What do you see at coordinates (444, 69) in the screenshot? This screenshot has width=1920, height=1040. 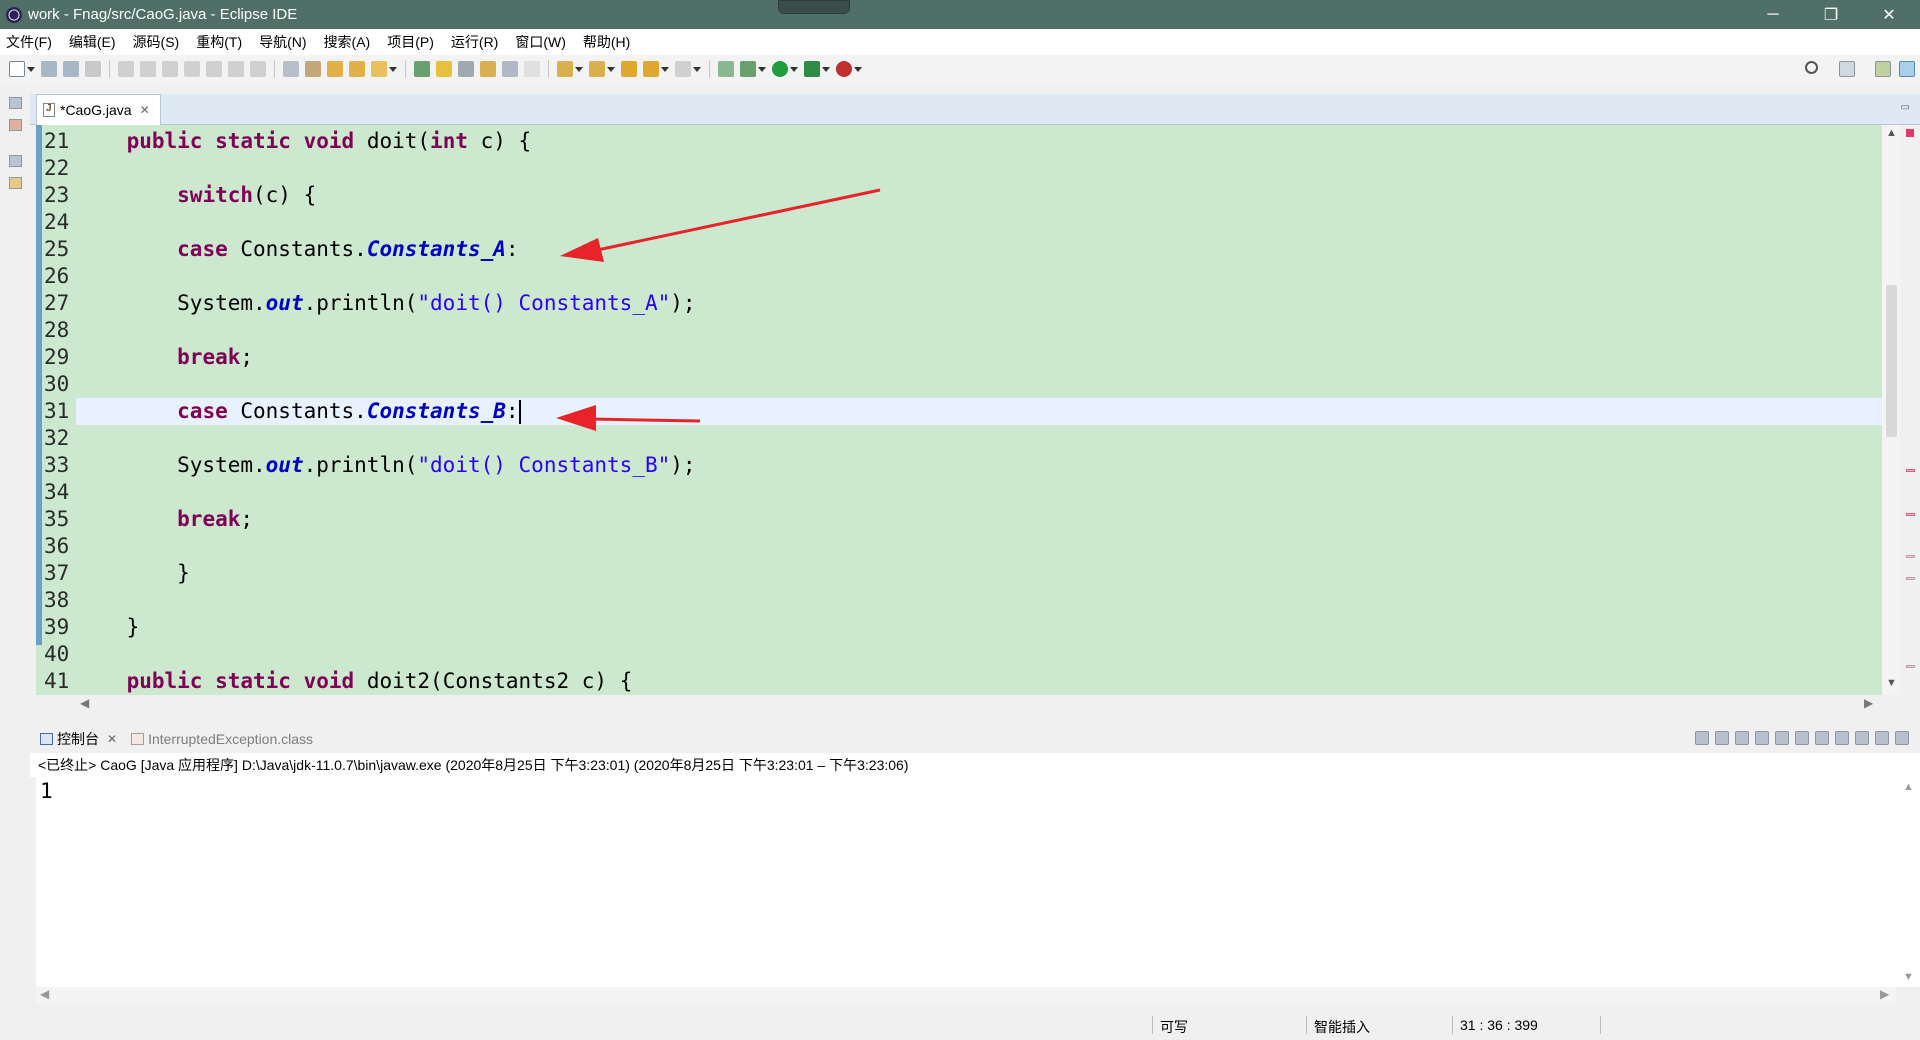 I see `mark-occurrences-icon` at bounding box center [444, 69].